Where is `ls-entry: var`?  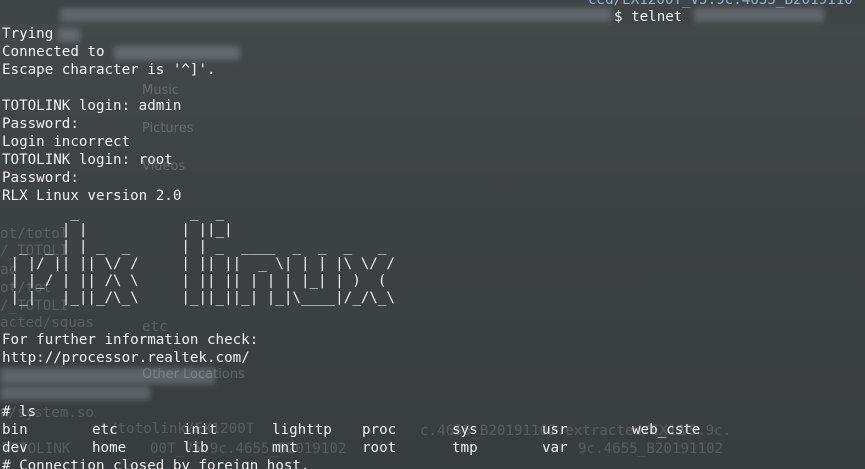
ls-entry: var is located at coordinates (555, 448).